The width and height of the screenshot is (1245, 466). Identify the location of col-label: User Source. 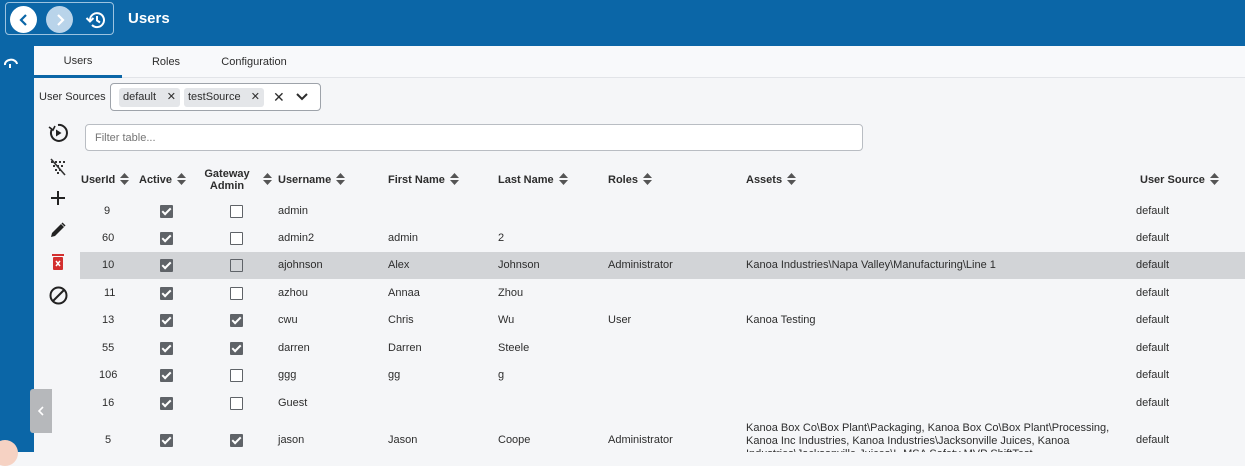
(1172, 180).